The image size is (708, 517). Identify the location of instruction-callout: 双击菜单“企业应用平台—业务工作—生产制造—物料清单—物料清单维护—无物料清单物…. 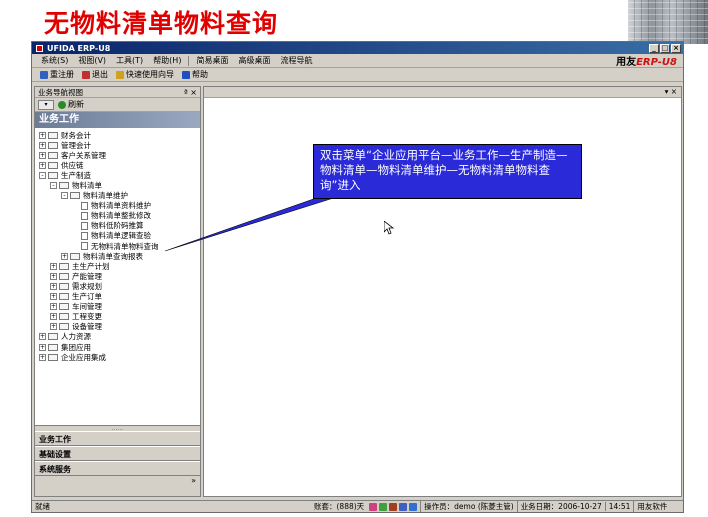
(447, 171).